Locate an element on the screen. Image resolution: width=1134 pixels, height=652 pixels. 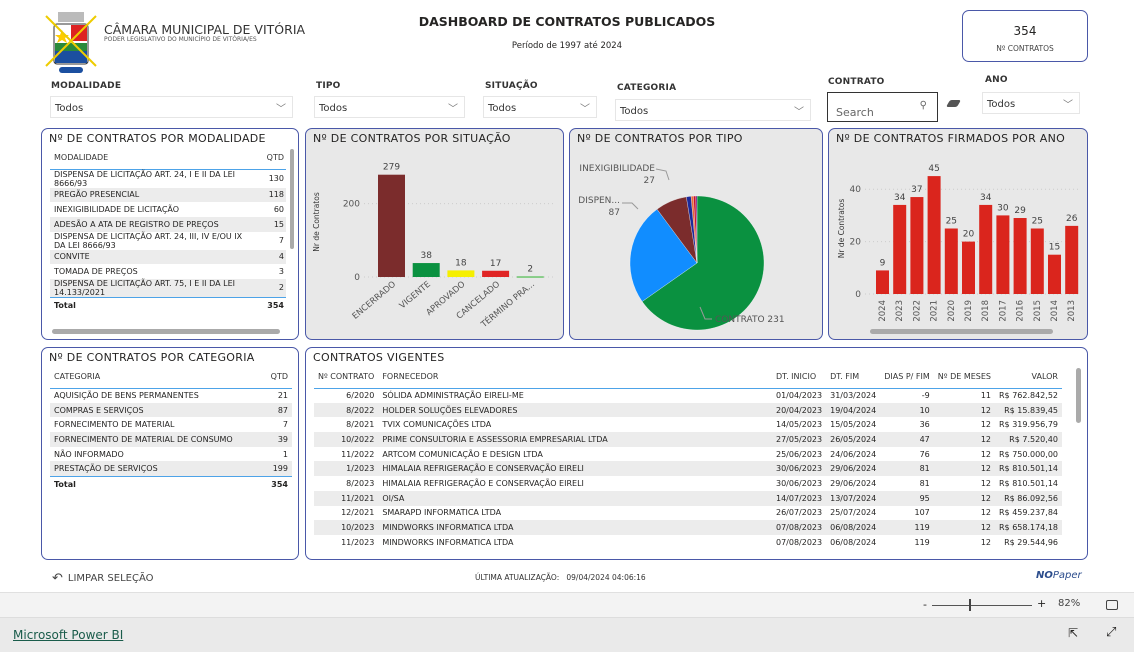
table-row: FORNECIMENTO DE MATERIAL DE CONSUMO 39 is located at coordinates (171, 439).